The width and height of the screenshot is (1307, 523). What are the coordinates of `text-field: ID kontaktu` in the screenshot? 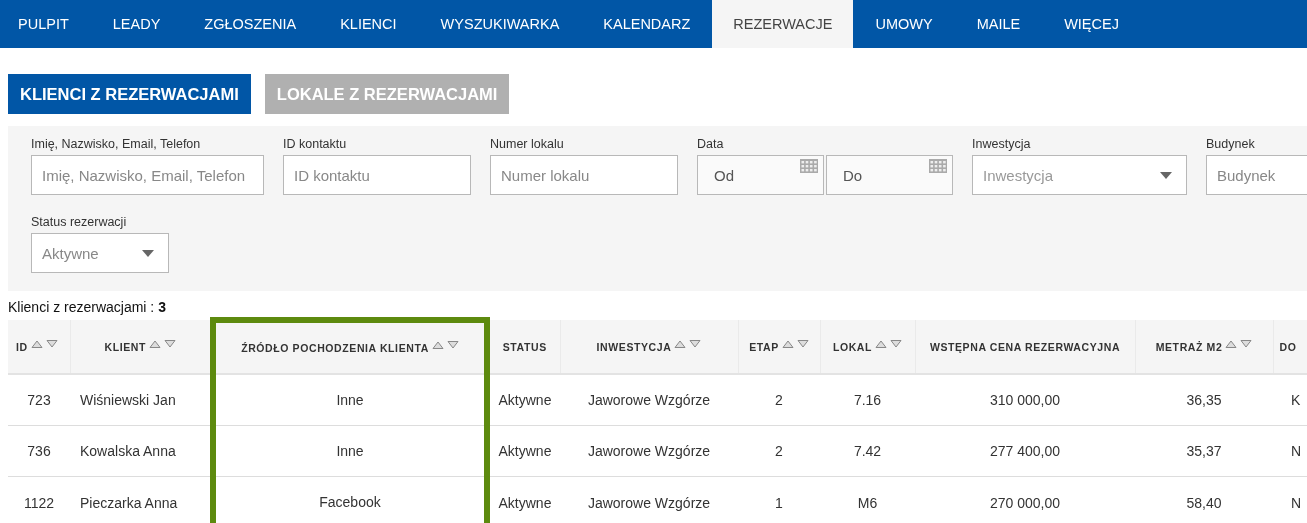 It's located at (377, 175).